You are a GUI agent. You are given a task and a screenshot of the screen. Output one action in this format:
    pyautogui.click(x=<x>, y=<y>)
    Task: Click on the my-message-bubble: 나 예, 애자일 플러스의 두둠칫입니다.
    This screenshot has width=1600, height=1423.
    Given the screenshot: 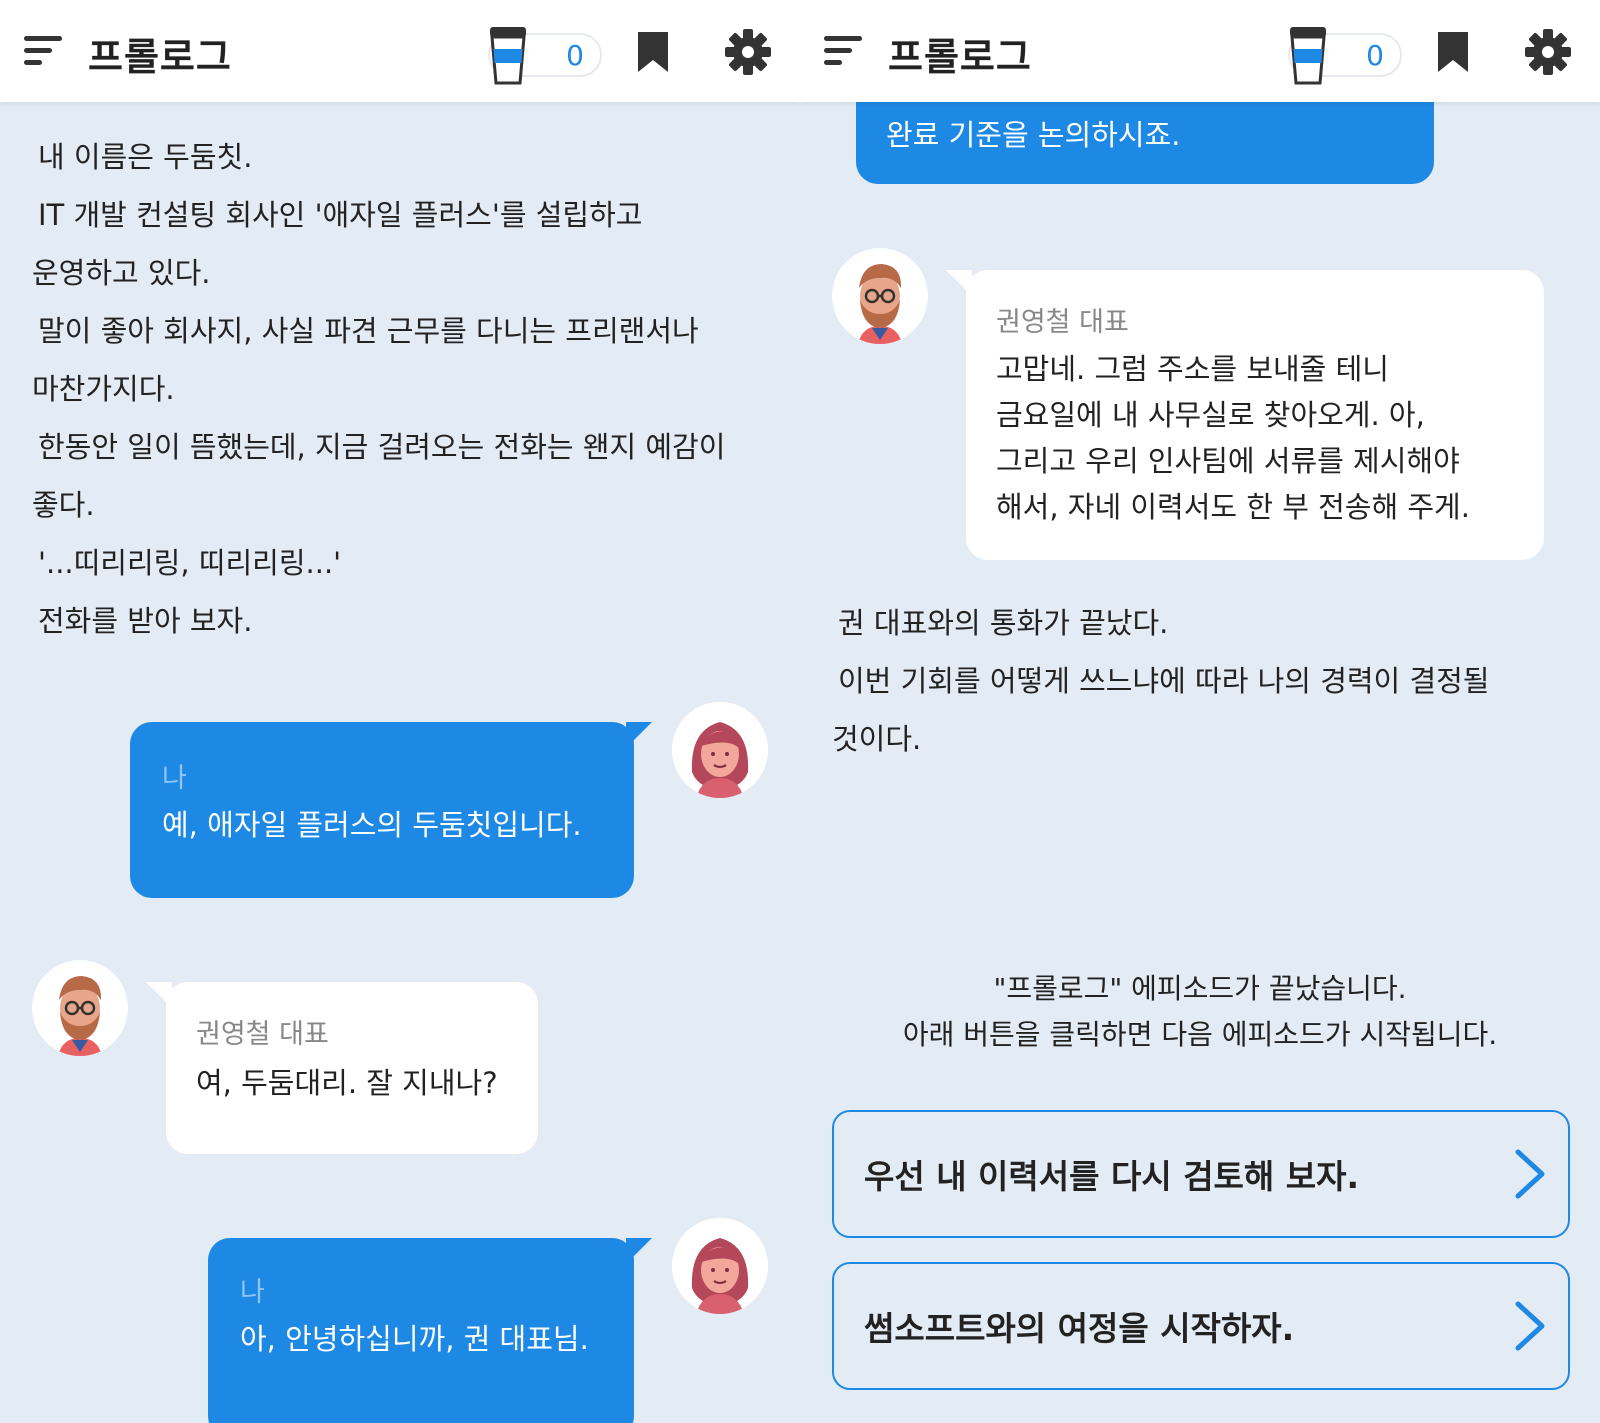 What is the action you would take?
    pyautogui.click(x=391, y=810)
    